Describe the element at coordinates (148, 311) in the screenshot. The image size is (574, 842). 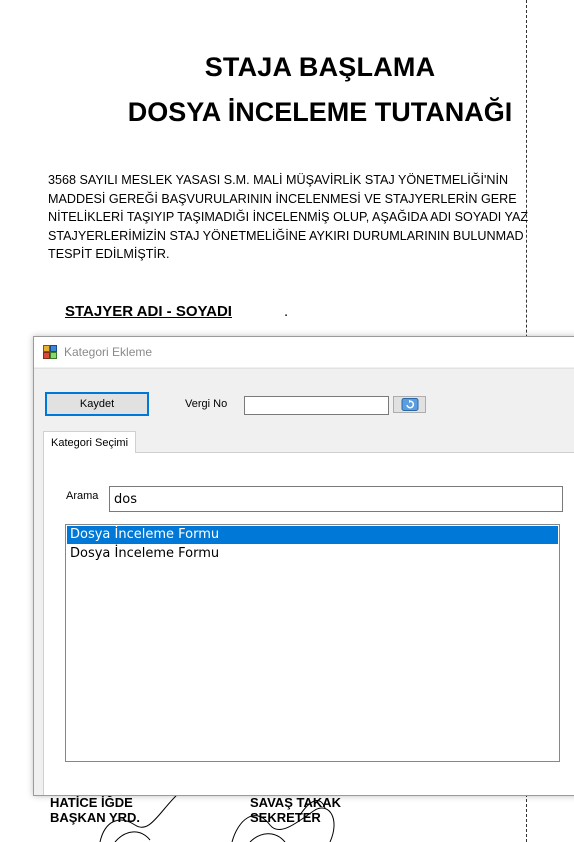
I see `stajyer-heading: STAJYER ADI - SOYADI` at that location.